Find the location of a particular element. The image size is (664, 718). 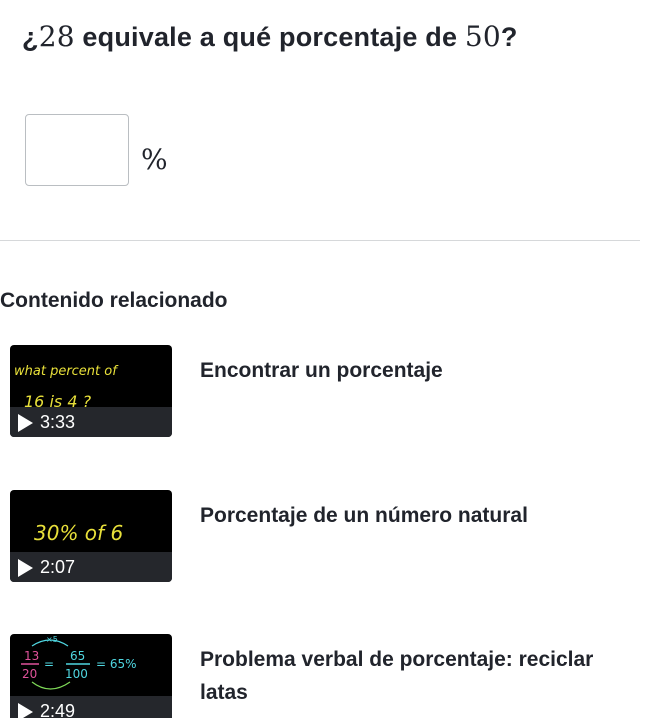

question-middle: equivale a qué porcentaje de is located at coordinates (269, 37).